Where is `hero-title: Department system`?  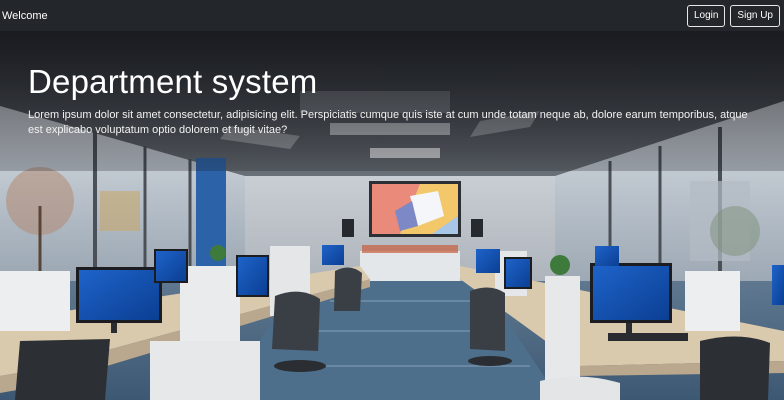
hero-title: Department system is located at coordinates (173, 81).